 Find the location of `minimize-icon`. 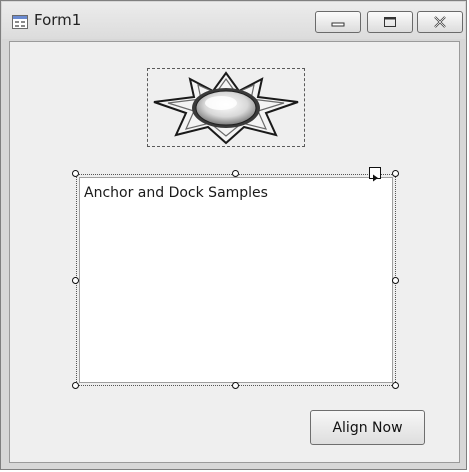

minimize-icon is located at coordinates (338, 24).